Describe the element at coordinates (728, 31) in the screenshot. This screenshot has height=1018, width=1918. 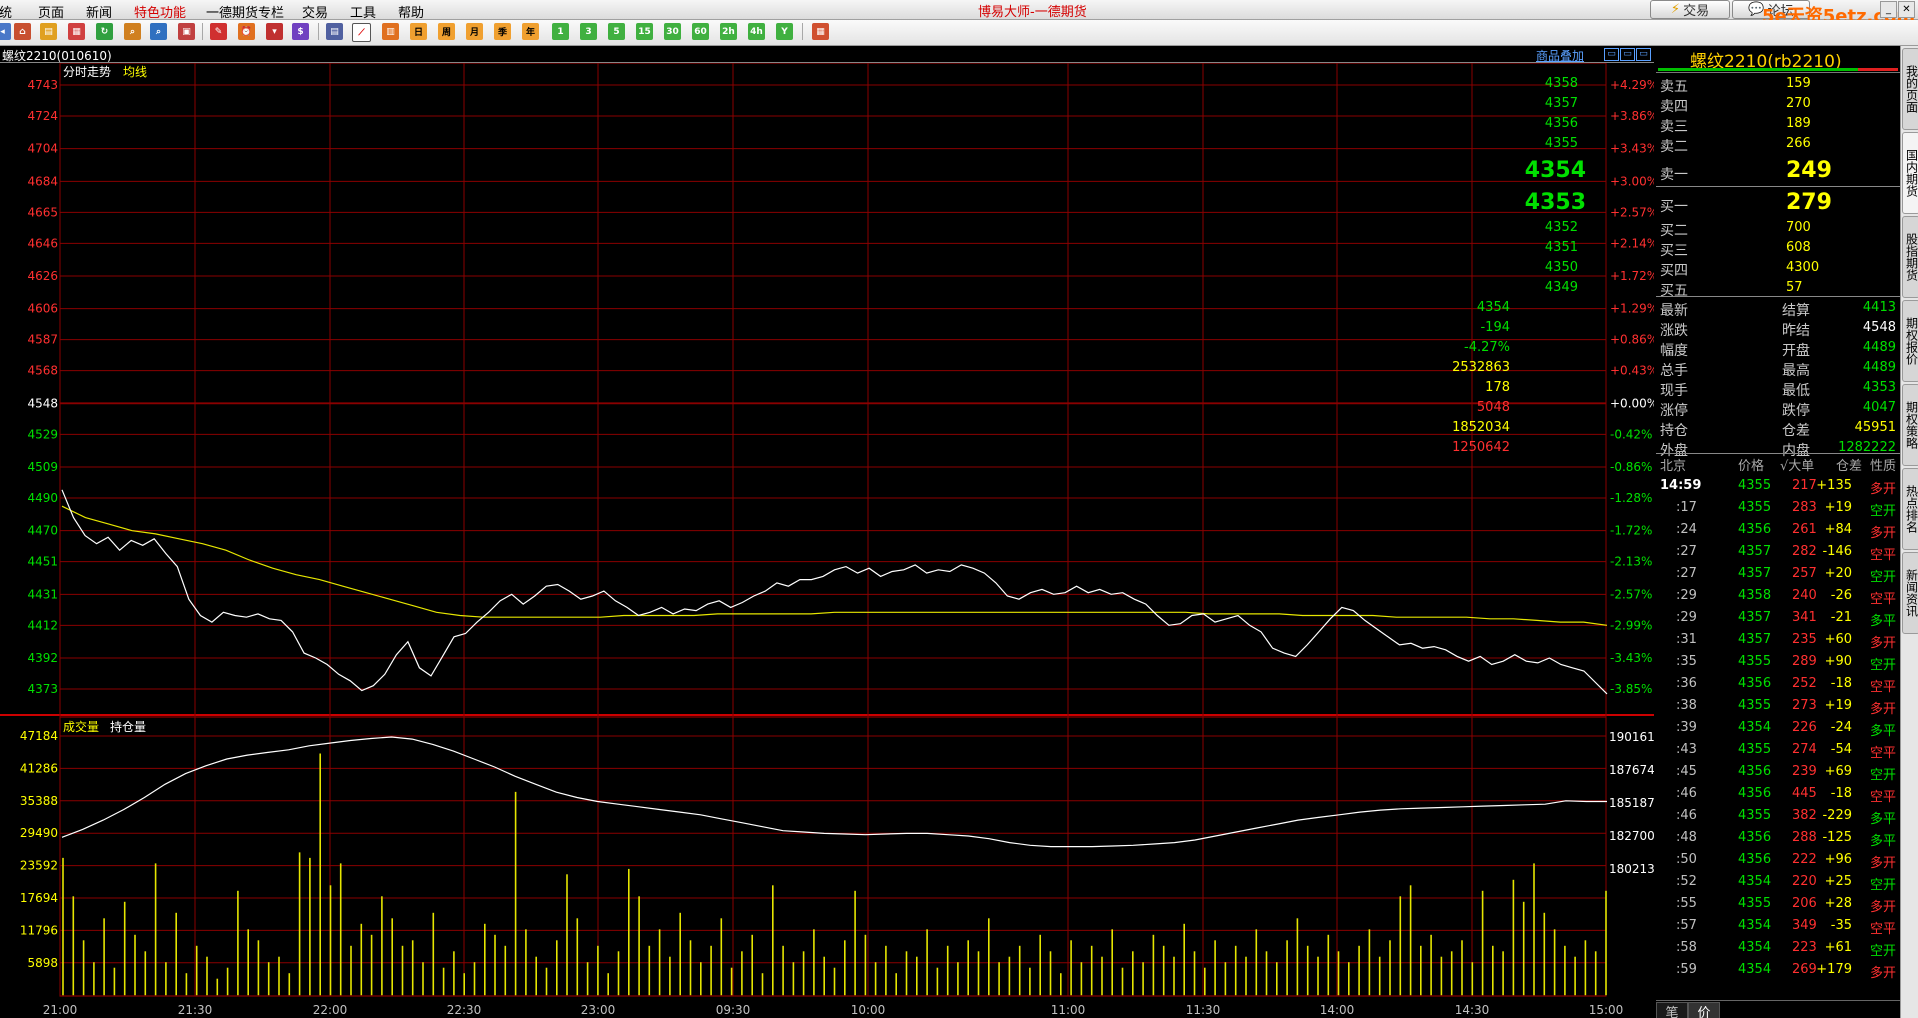
I see `period-2h: 2h` at that location.